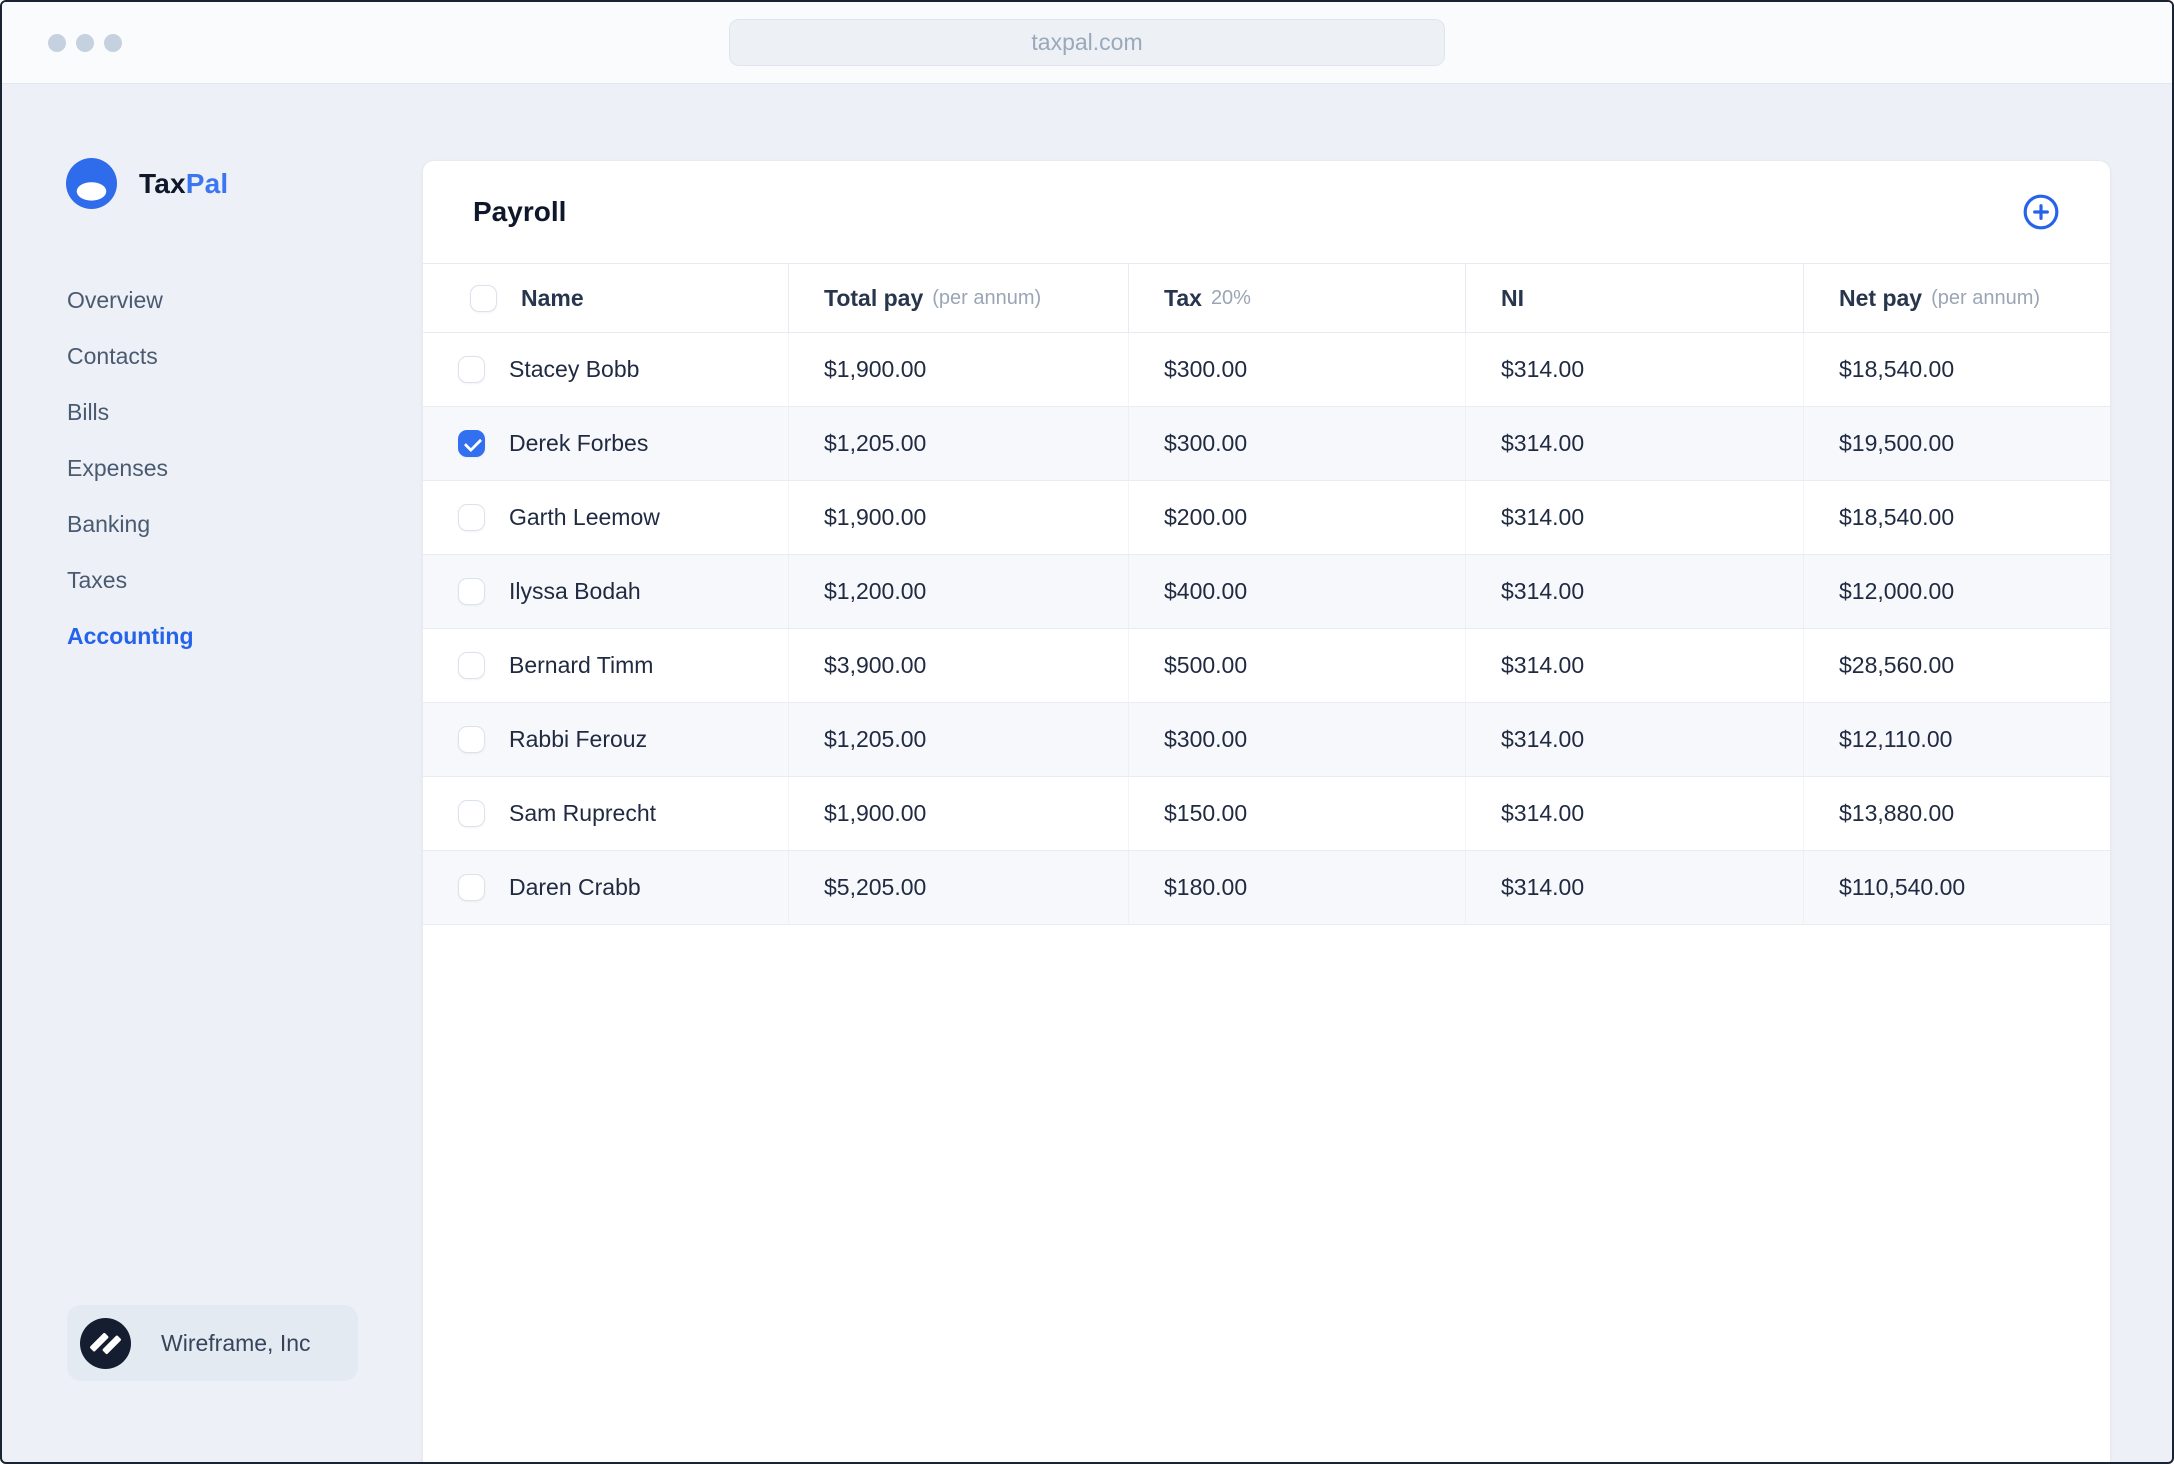  I want to click on column-label: Total pay, so click(874, 297).